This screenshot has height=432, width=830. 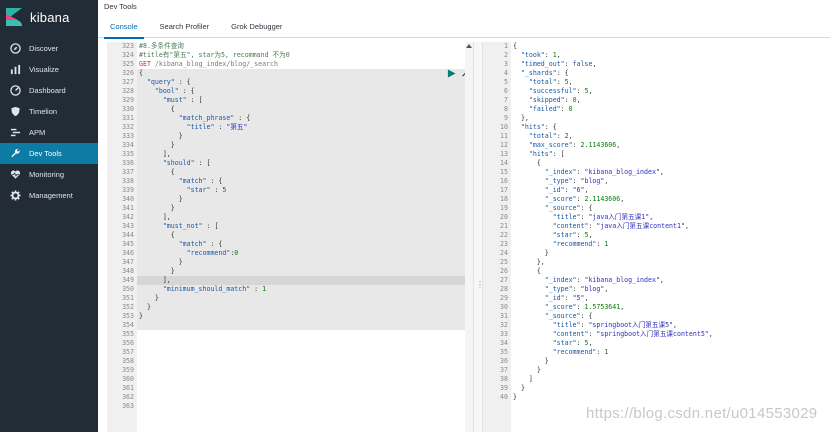 What do you see at coordinates (124, 28) in the screenshot?
I see `tab-console: Console` at bounding box center [124, 28].